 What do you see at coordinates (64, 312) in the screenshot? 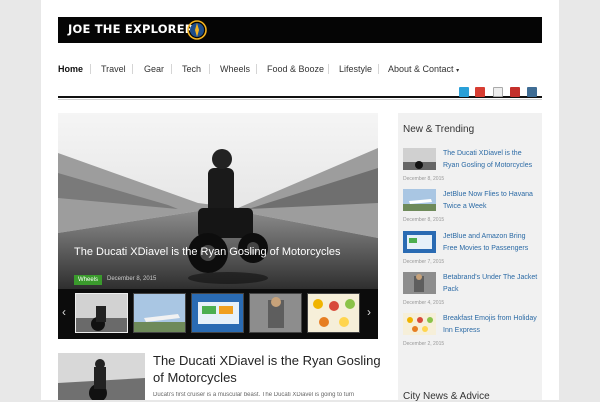
I see `chevron-left-icon: ‹` at bounding box center [64, 312].